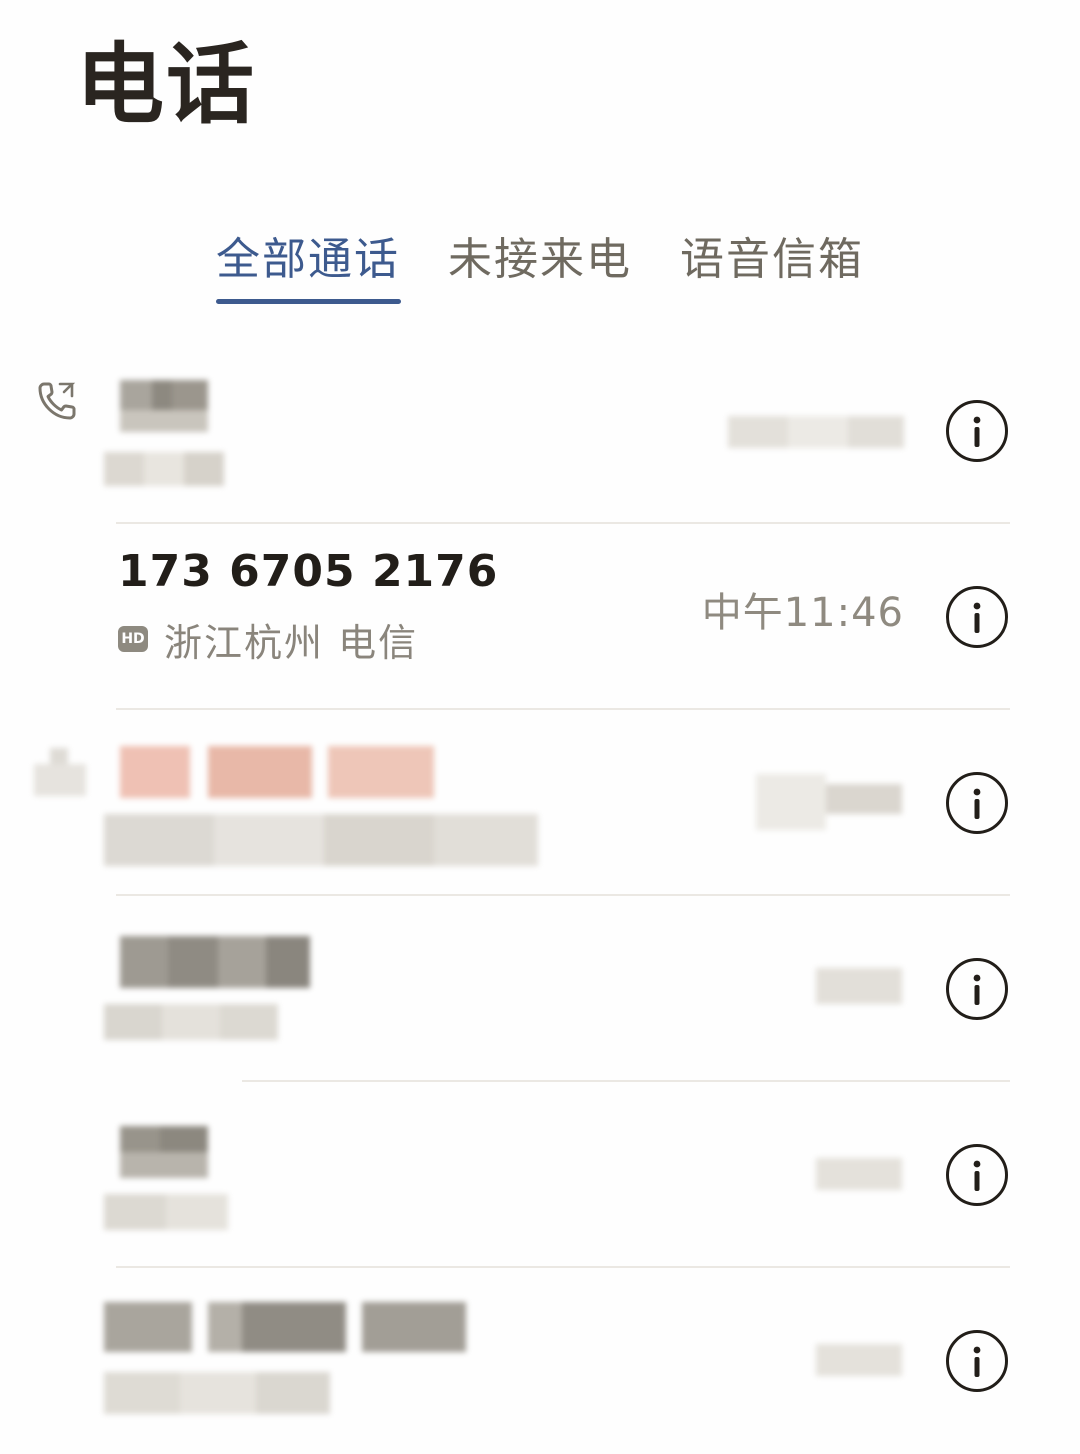 The image size is (1080, 1454). I want to click on outgoing-call-icon, so click(57, 401).